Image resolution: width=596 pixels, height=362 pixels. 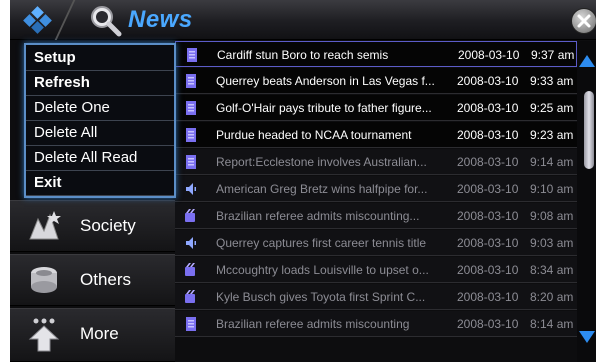 What do you see at coordinates (586, 201) in the screenshot?
I see `scrollbar` at bounding box center [586, 201].